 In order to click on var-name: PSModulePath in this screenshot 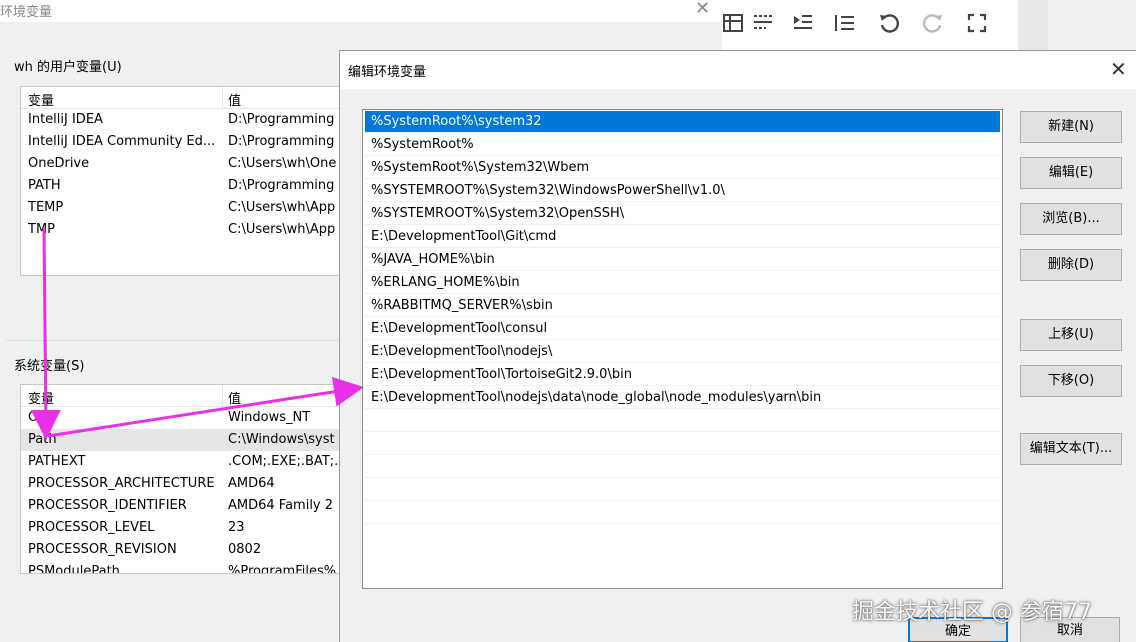, I will do `click(74, 569)`.